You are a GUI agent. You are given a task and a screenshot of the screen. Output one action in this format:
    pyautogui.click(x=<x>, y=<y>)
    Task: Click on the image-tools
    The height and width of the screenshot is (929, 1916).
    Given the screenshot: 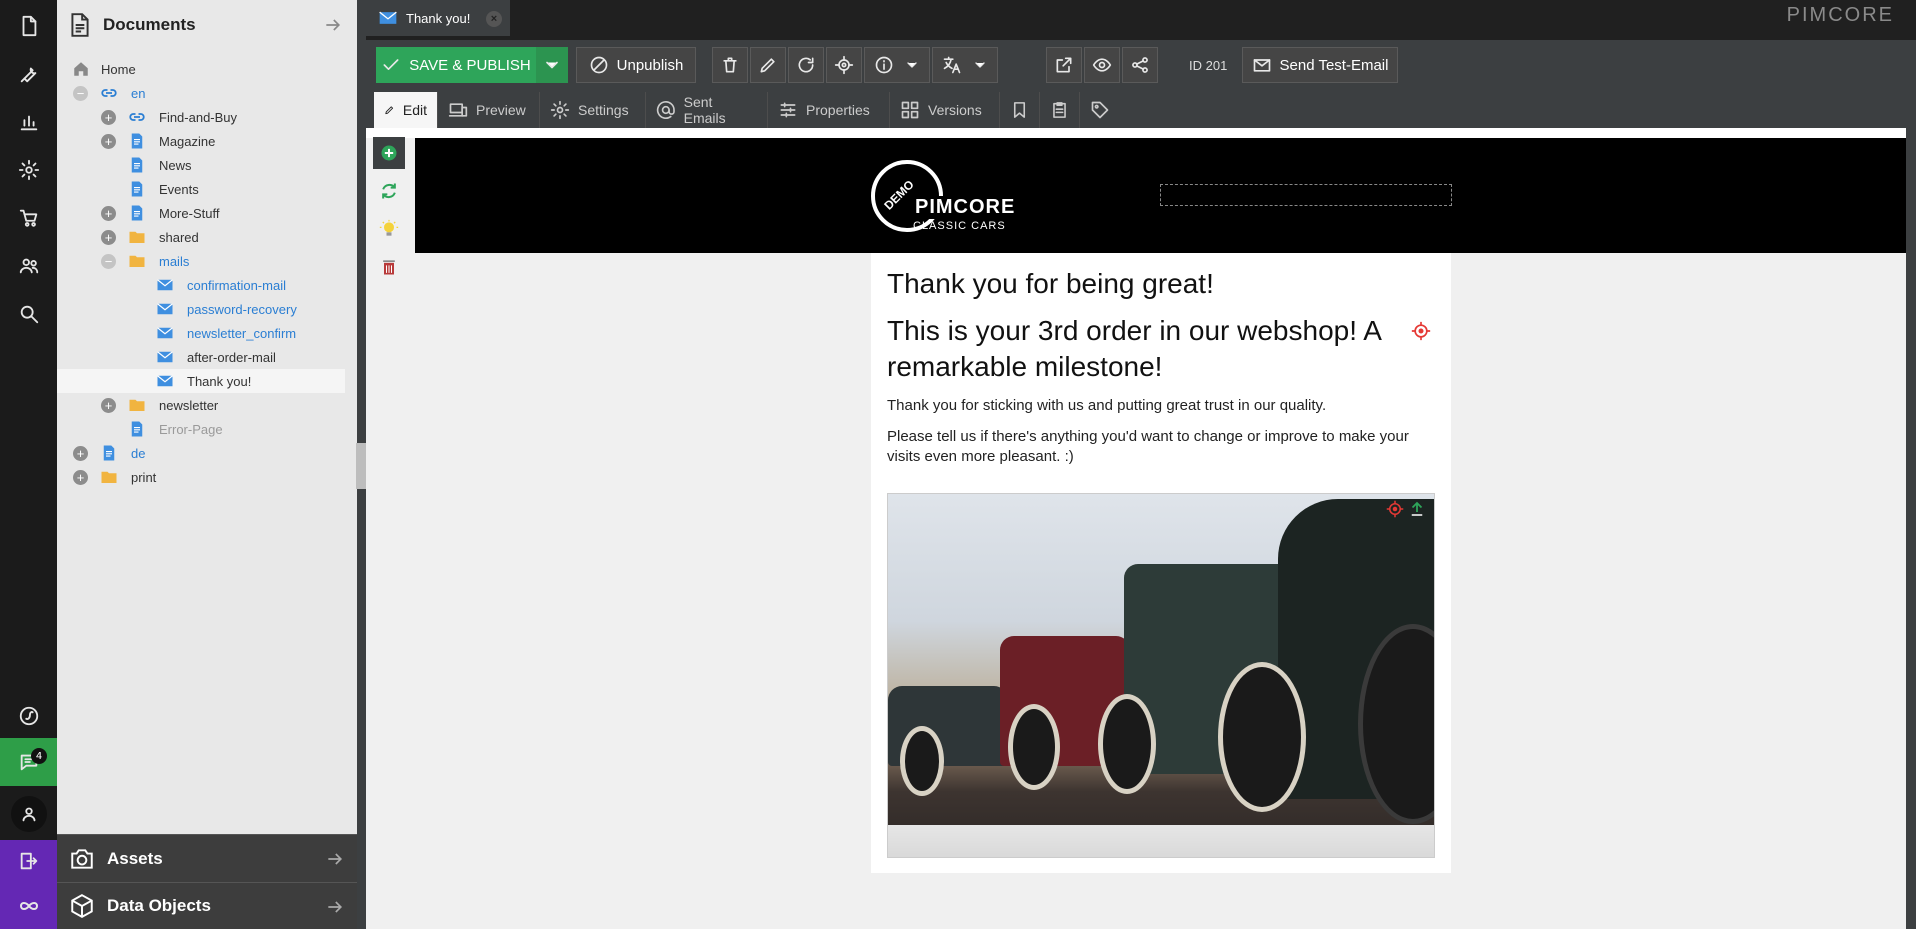 What is the action you would take?
    pyautogui.click(x=1406, y=509)
    